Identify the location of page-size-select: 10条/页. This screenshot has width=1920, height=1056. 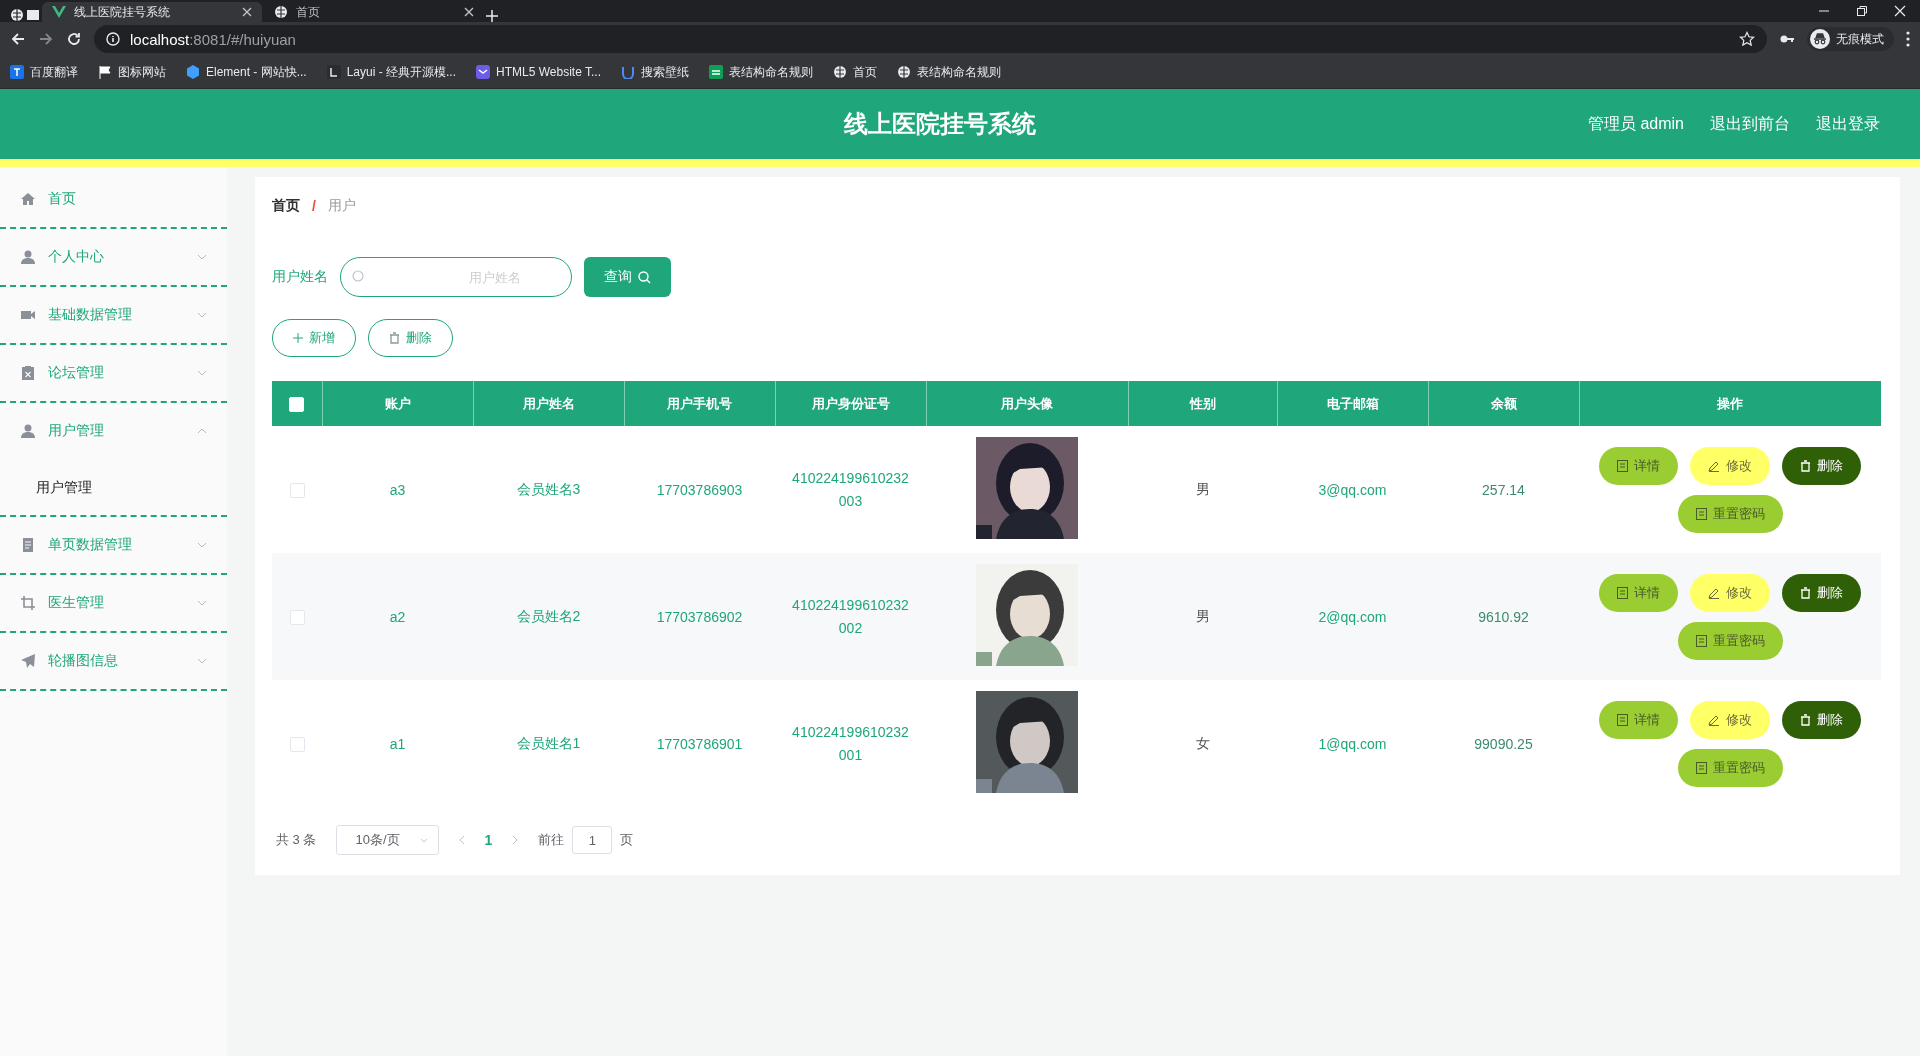
(387, 840).